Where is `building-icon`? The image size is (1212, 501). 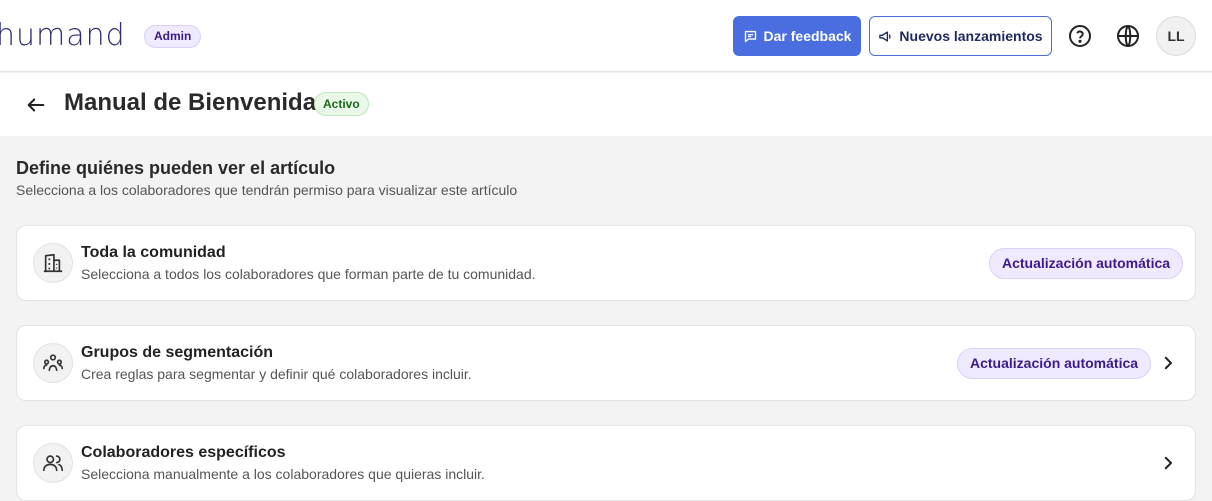 building-icon is located at coordinates (53, 263).